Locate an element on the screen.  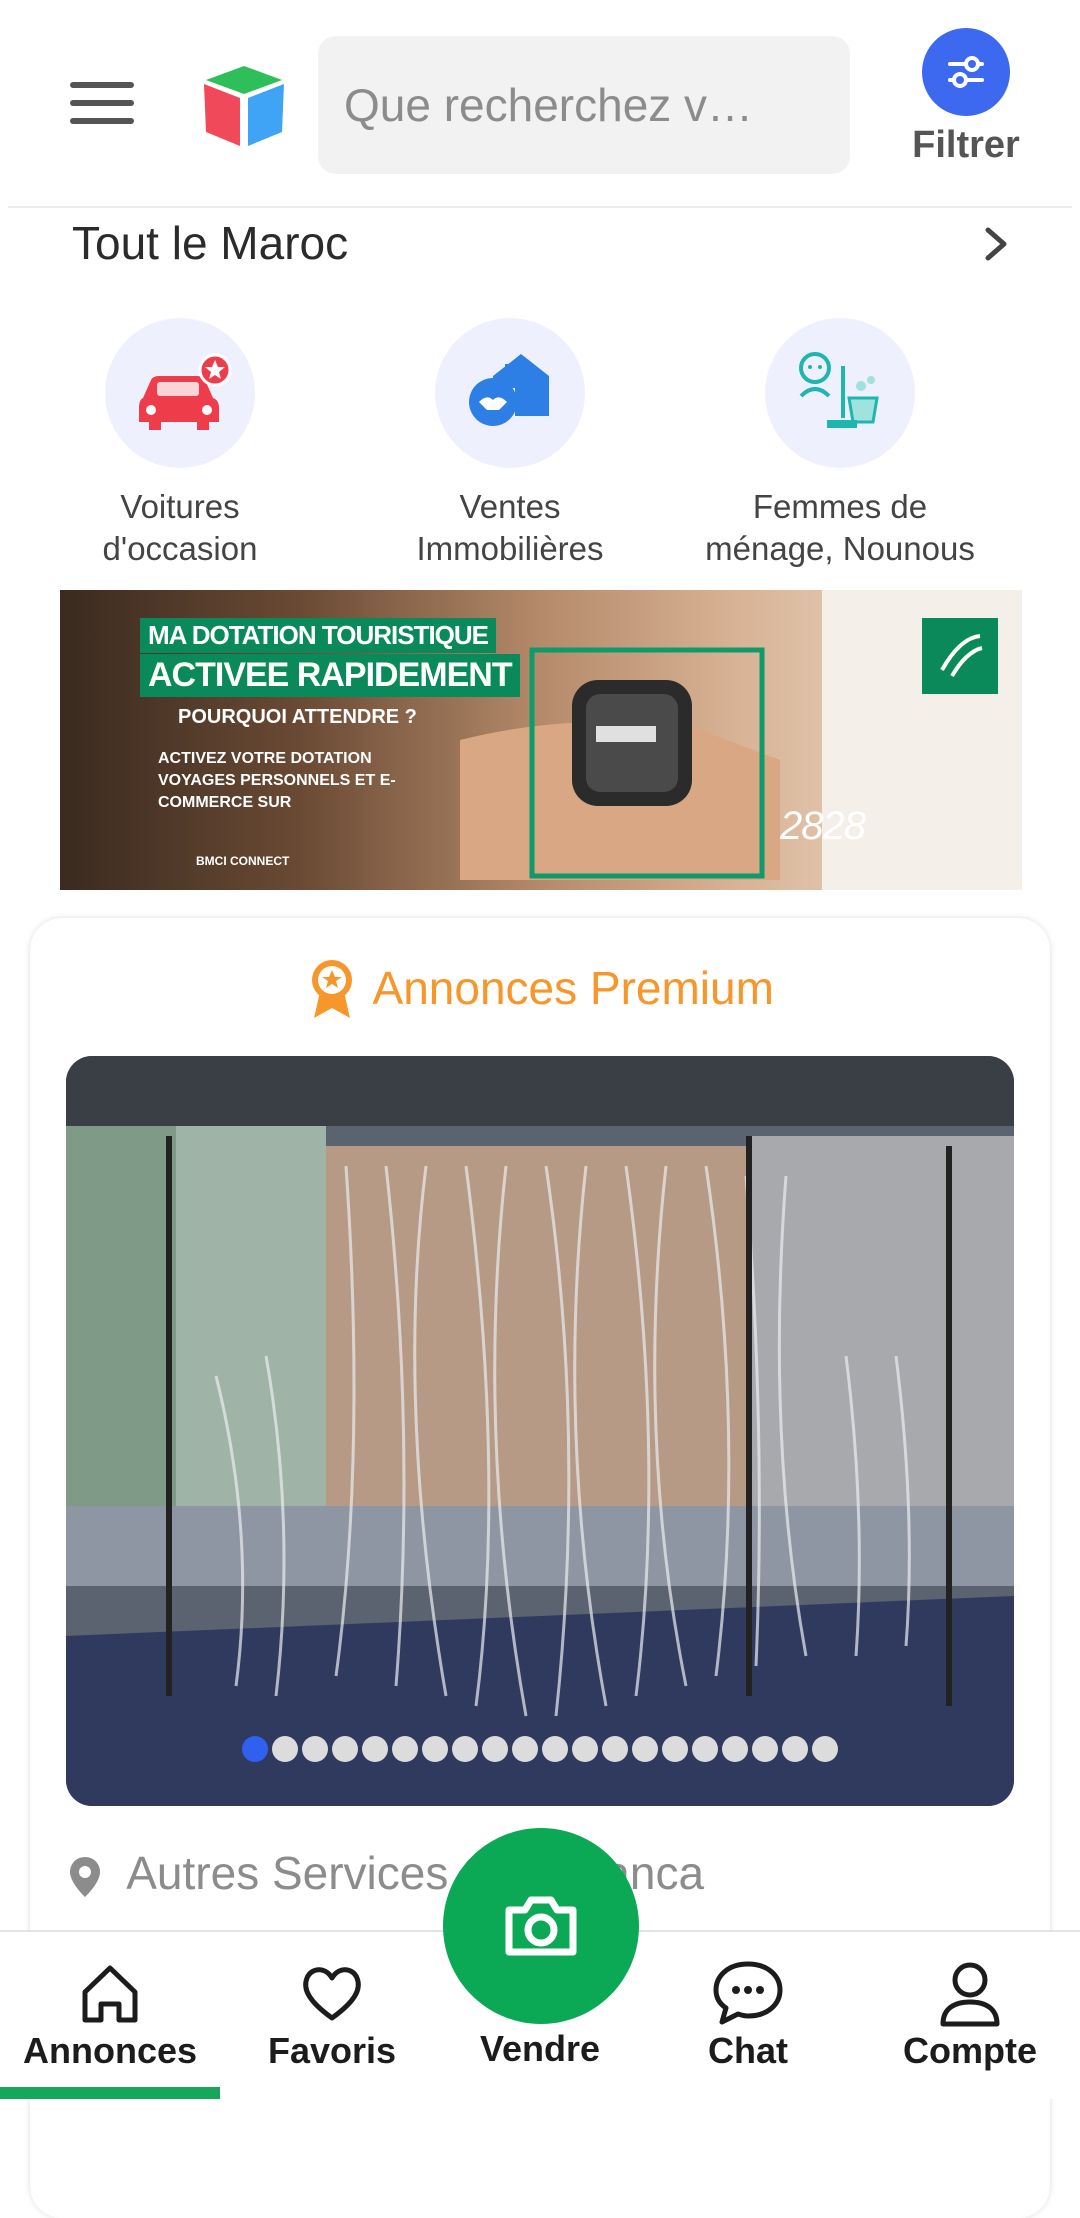
heart-icon is located at coordinates (332, 1994).